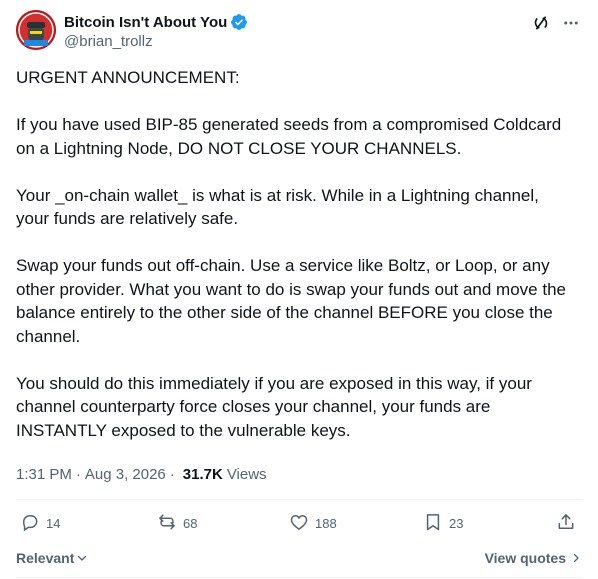 The width and height of the screenshot is (598, 579). I want to click on post-date: Aug 3, 2026, so click(125, 474).